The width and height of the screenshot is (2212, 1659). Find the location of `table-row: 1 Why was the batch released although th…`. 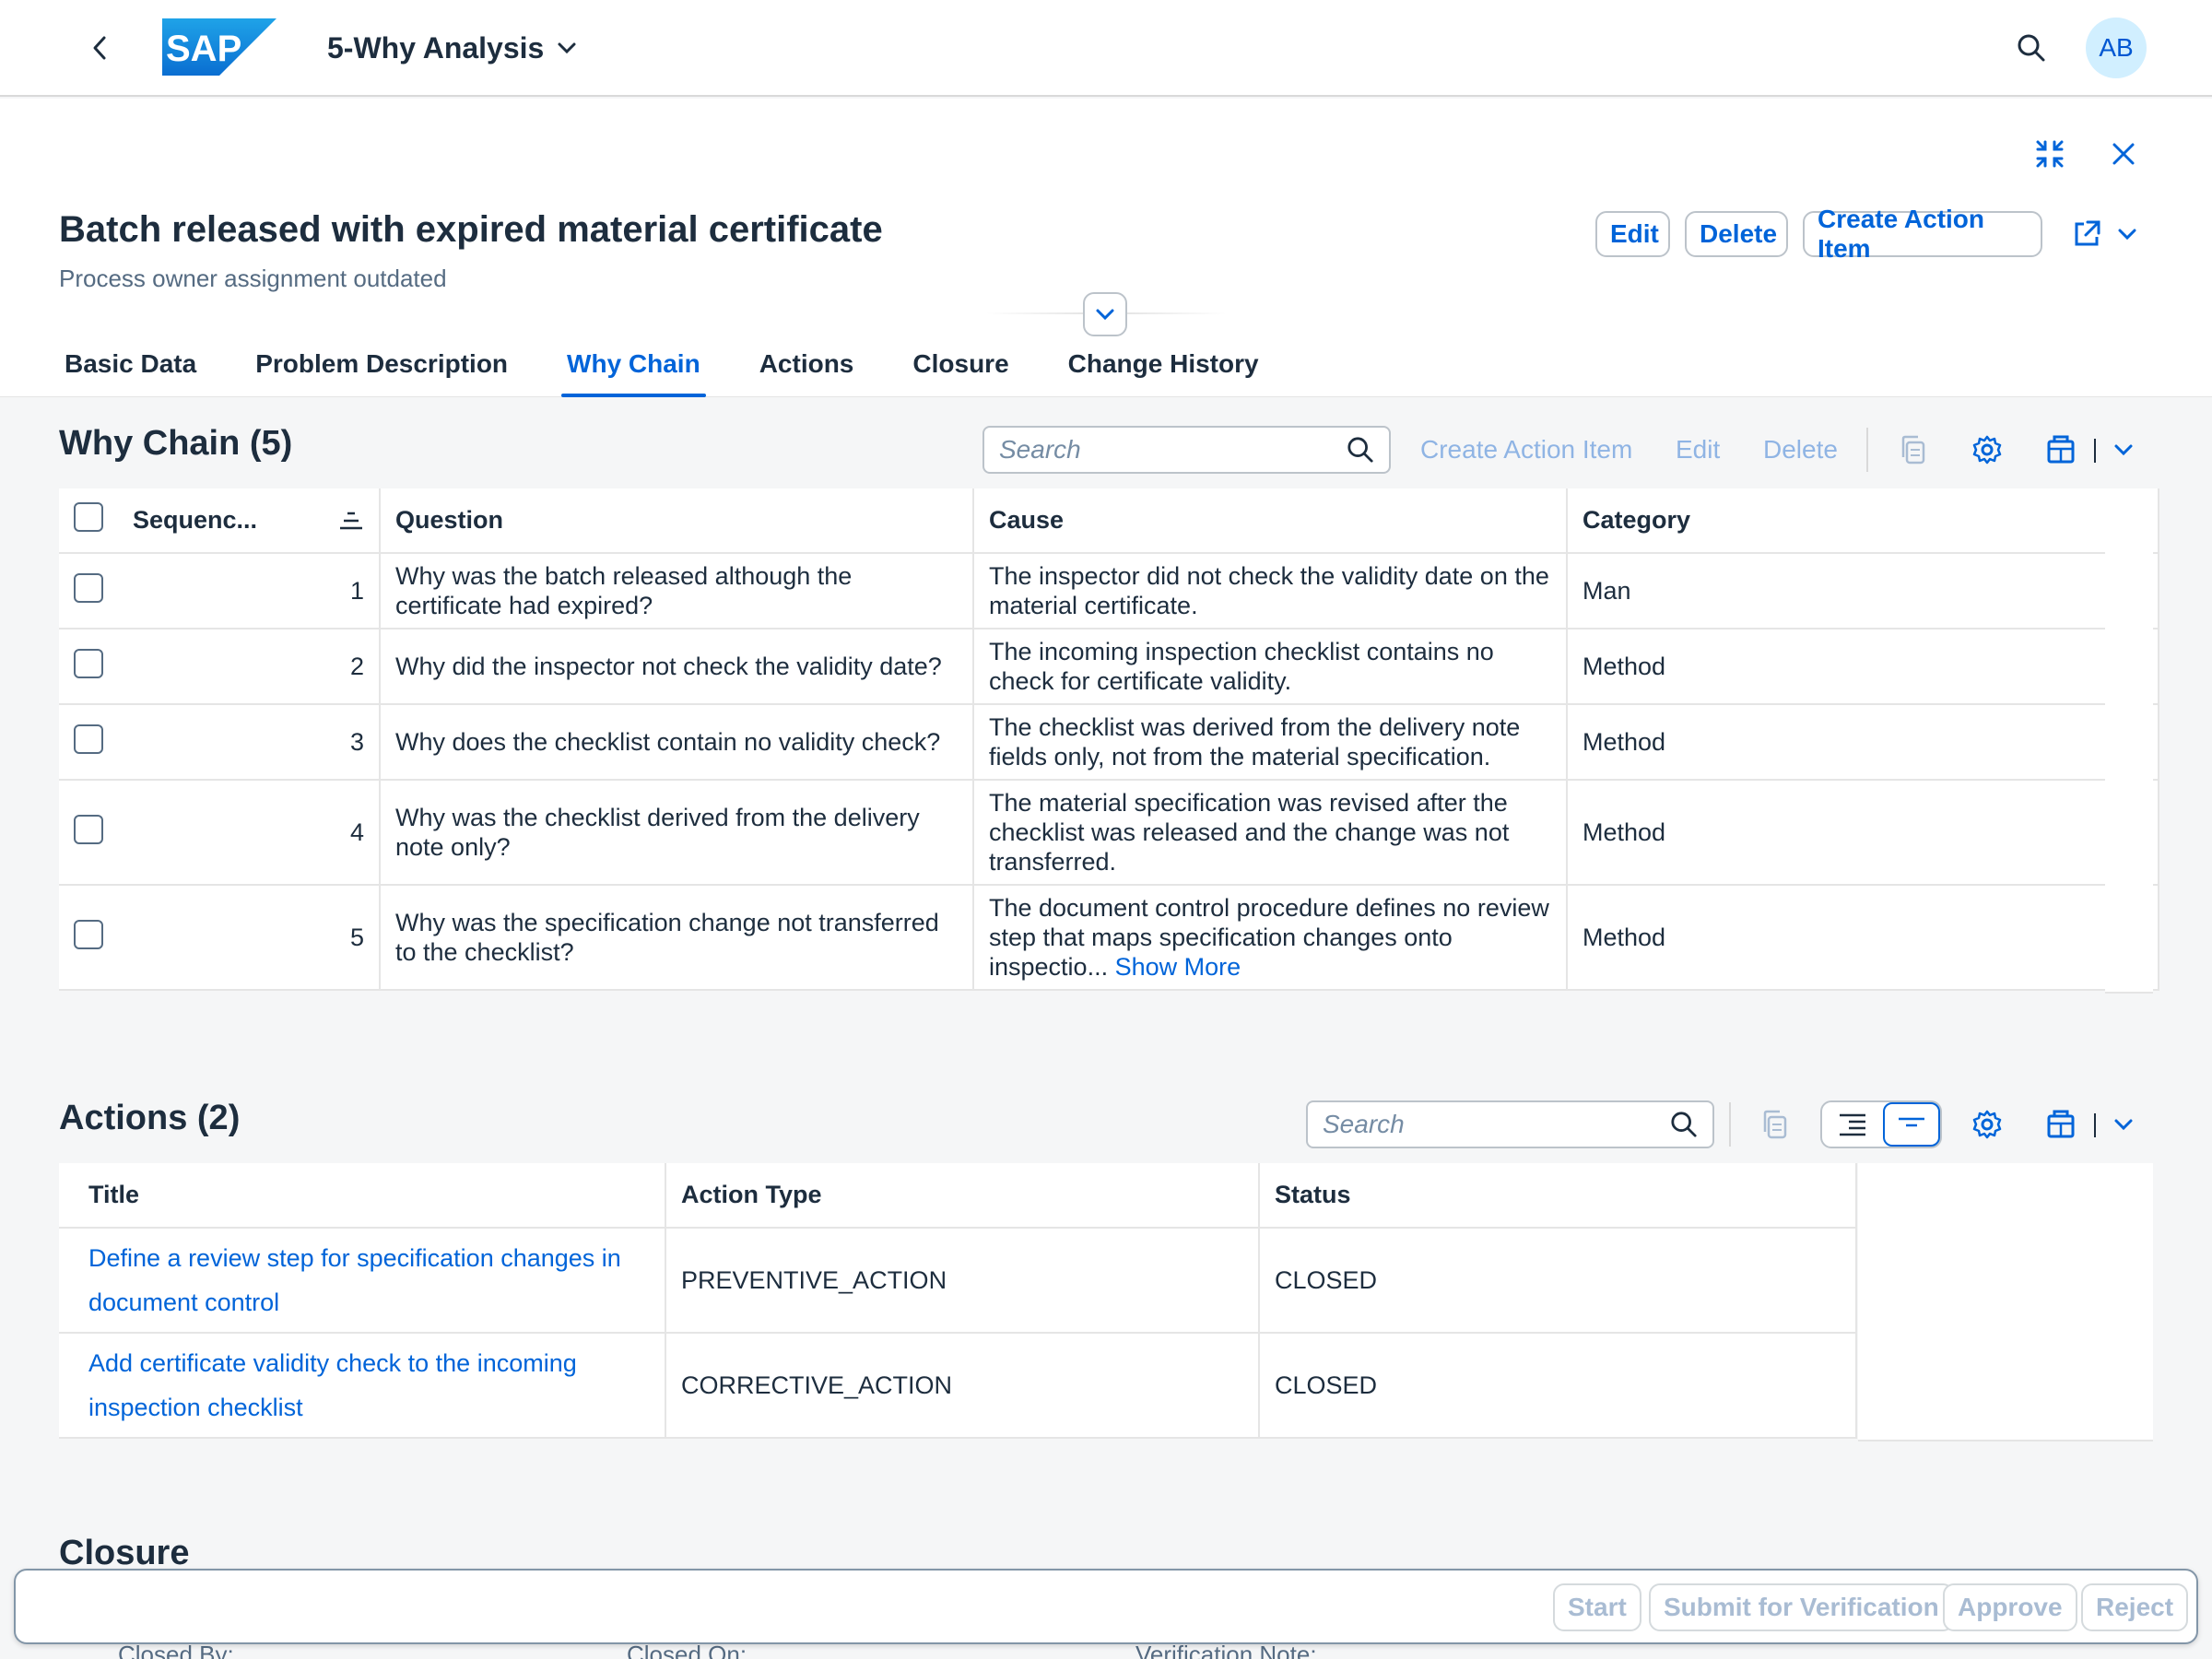

table-row: 1 Why was the batch released although th… is located at coordinates (1109, 591).